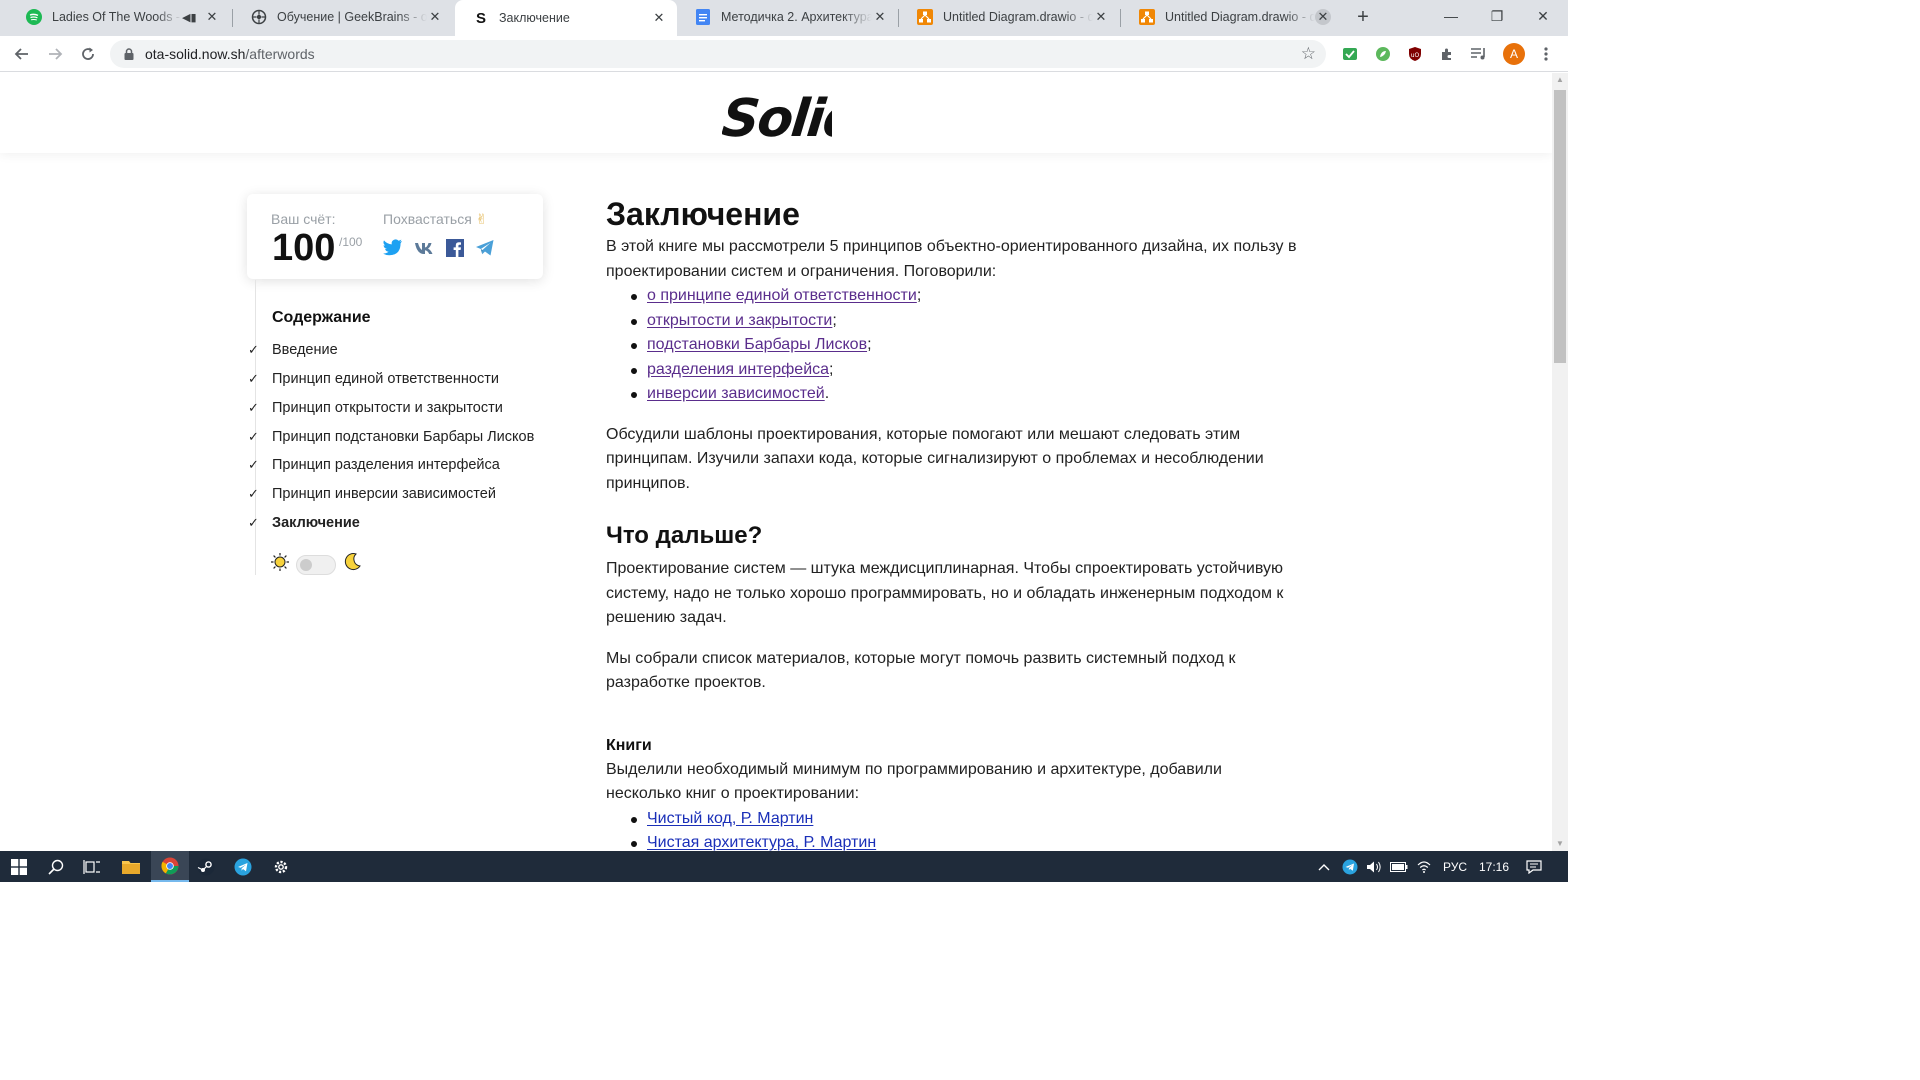 This screenshot has width=1920, height=1080. Describe the element at coordinates (304, 523) in the screenshot. I see `toc-item-conclusion: ✓ Заключение` at that location.